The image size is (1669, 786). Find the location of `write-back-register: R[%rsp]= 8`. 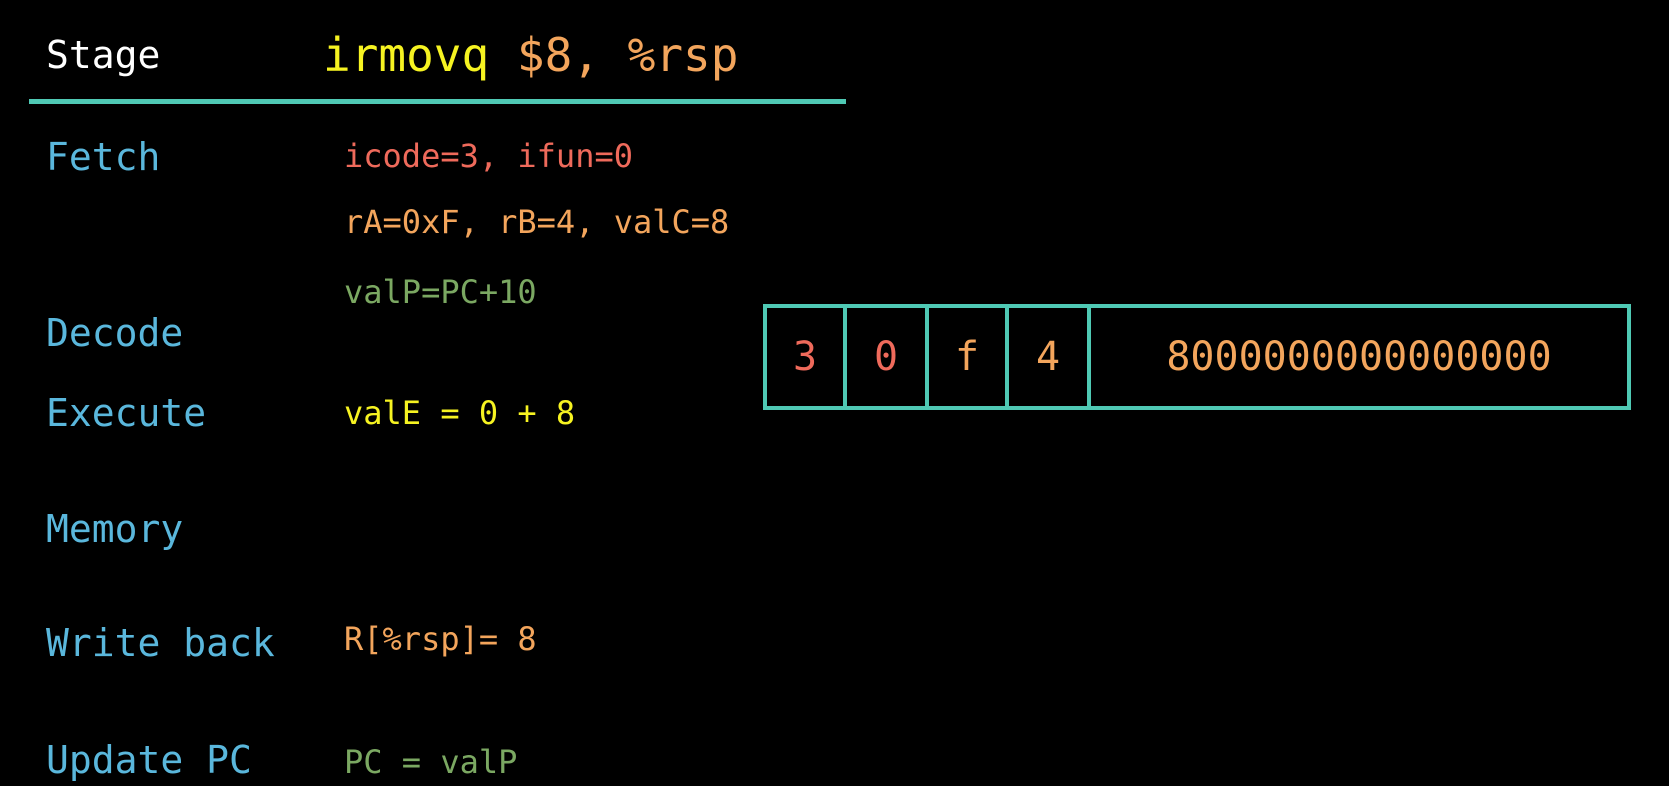

write-back-register: R[%rsp]= 8 is located at coordinates (440, 639).